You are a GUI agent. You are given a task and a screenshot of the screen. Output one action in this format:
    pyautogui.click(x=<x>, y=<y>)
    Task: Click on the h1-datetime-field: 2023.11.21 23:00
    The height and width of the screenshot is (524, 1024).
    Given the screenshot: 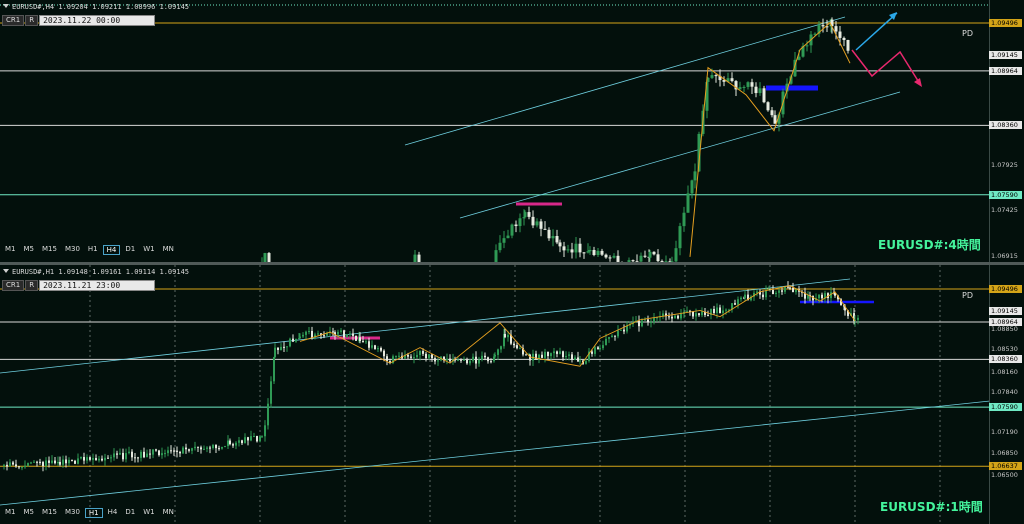 What is the action you would take?
    pyautogui.click(x=97, y=285)
    